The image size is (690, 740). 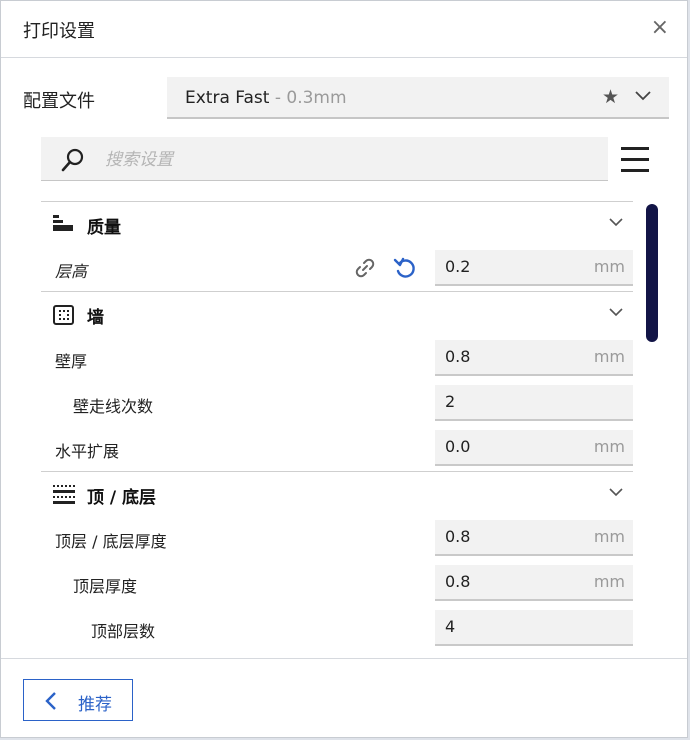 I want to click on top-bottom-icon, so click(x=64, y=494).